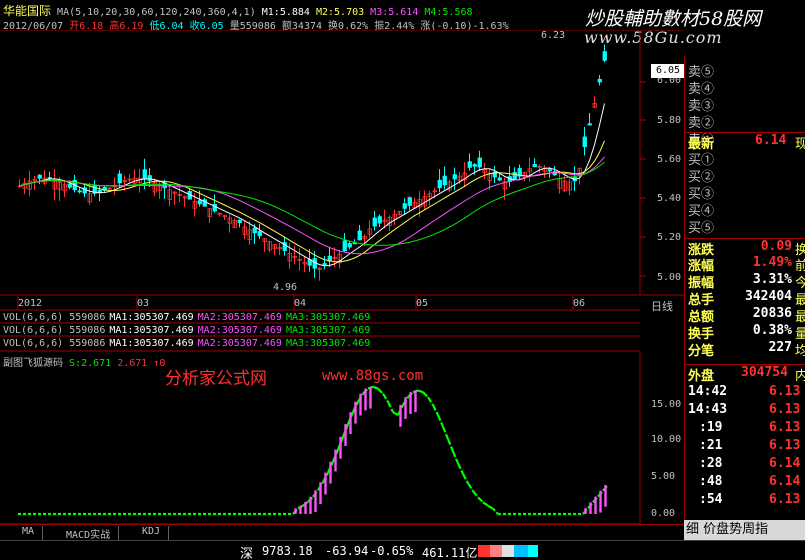  I want to click on sub-axis-label: 10.00, so click(666, 439).